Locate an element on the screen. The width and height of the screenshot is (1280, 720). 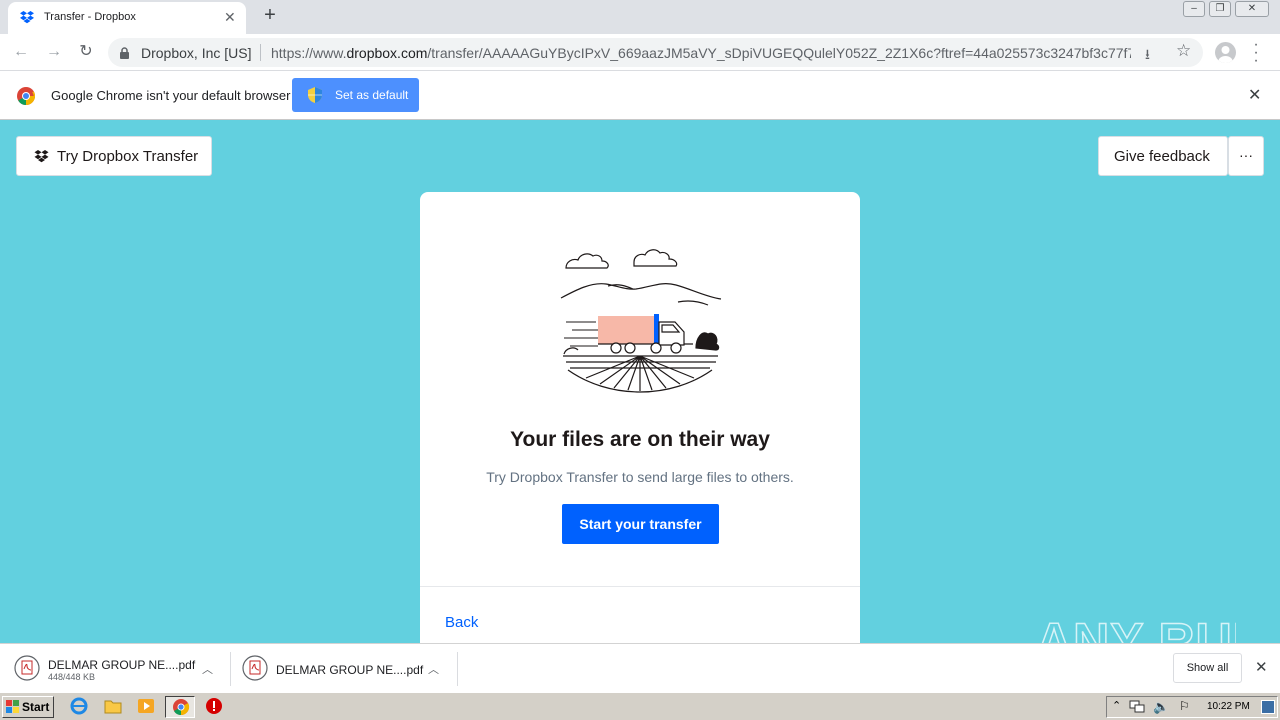
start-button: Start is located at coordinates (28, 707).